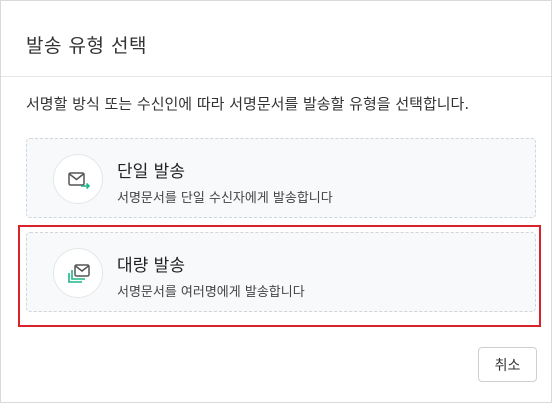  What do you see at coordinates (211, 292) in the screenshot?
I see `bulk-send-subtitle: 서명문서를 여러명에게 발송합니다` at bounding box center [211, 292].